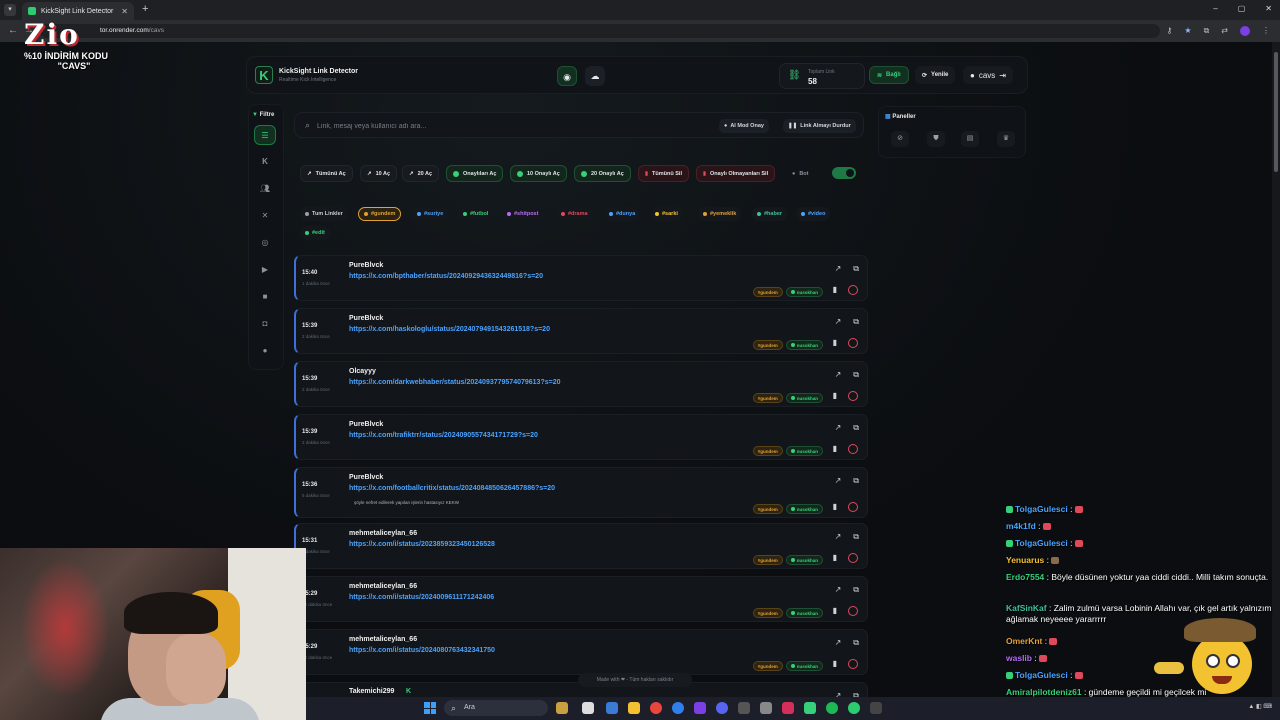 This screenshot has width=1280, height=720. Describe the element at coordinates (1260, 706) in the screenshot. I see `system-tray: ▲ ◧ ⌨` at that location.